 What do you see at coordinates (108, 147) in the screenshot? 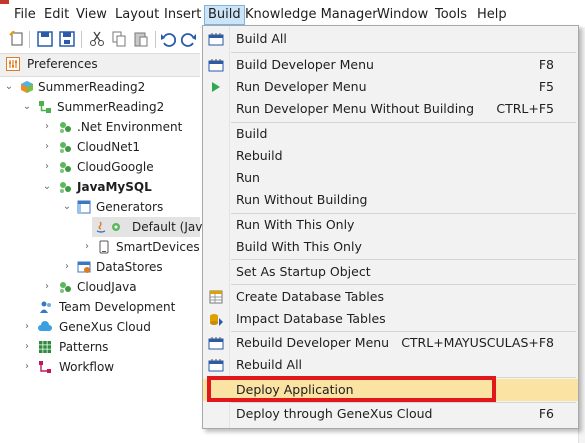
I see `tree-item-label: CloudNet1` at bounding box center [108, 147].